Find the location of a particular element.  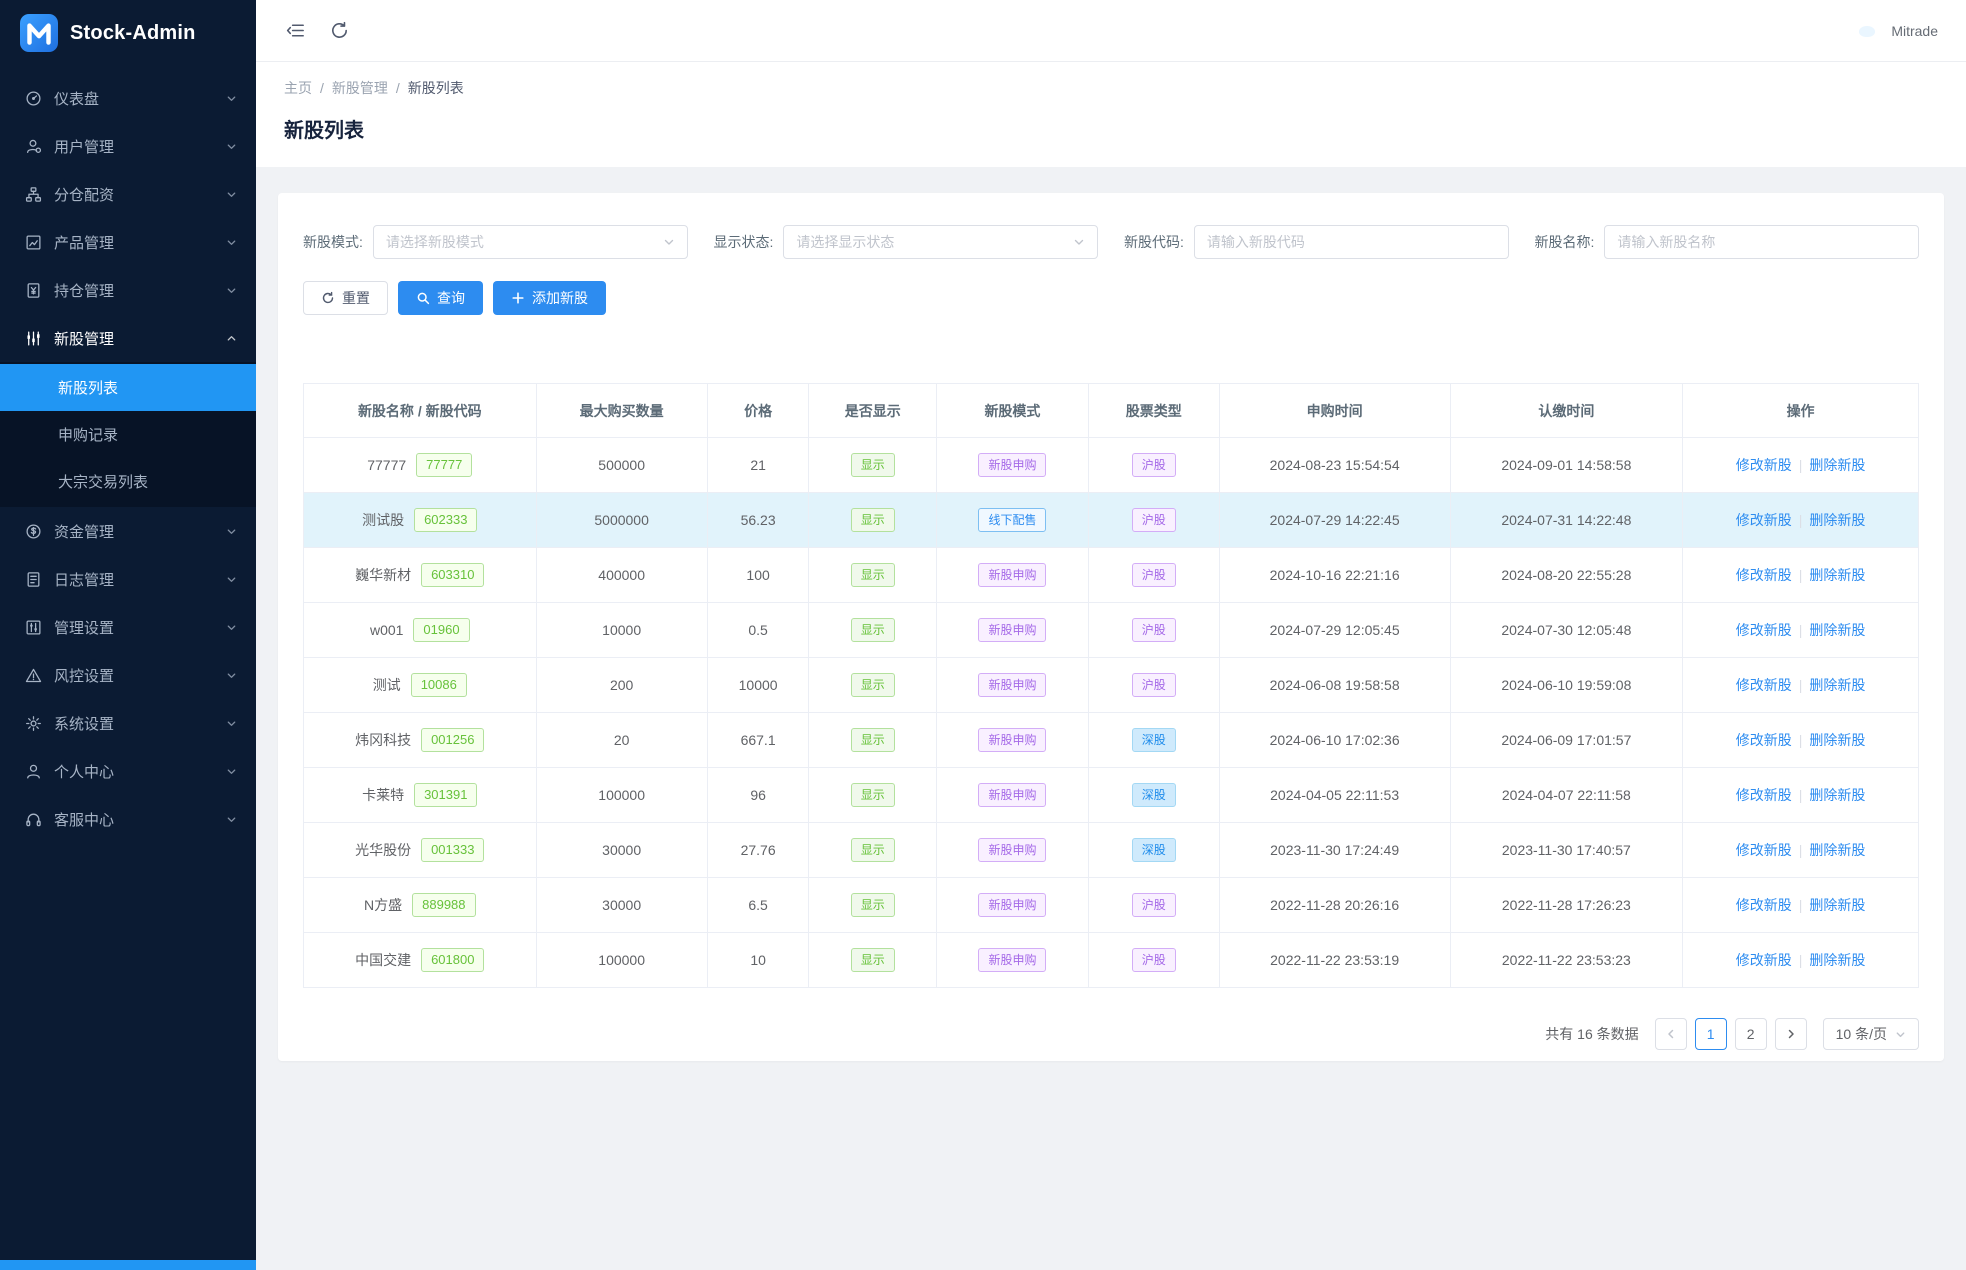

stock-code-badge: 77777 is located at coordinates (444, 465).